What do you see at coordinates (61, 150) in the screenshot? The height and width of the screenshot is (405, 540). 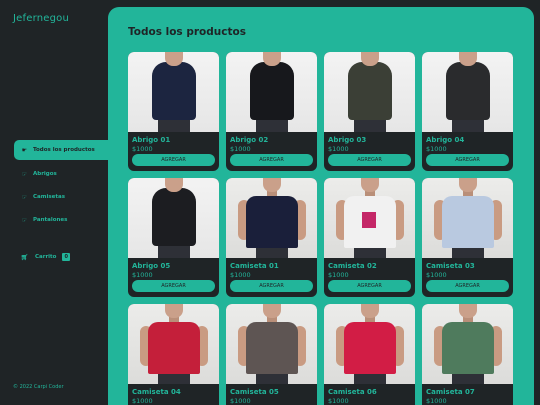 I see `nav-item-todos: ☛ Todos los productos` at bounding box center [61, 150].